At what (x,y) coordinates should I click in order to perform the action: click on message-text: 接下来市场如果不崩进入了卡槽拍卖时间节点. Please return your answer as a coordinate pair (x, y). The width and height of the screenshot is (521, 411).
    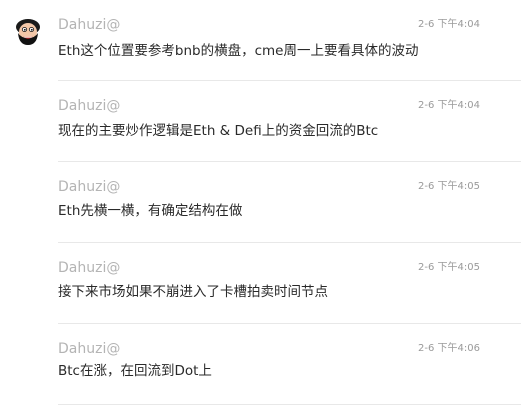
    Looking at the image, I should click on (193, 292).